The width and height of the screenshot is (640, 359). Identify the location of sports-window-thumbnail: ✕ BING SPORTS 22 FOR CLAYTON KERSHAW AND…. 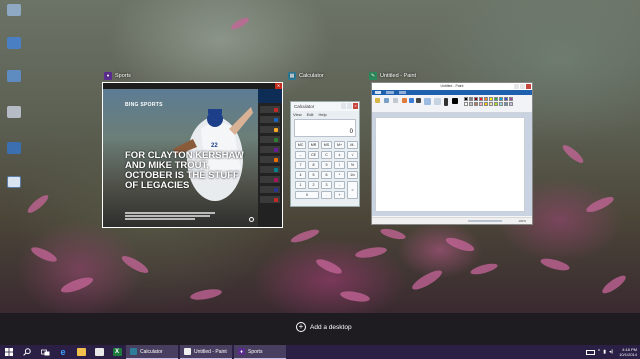
(192, 155).